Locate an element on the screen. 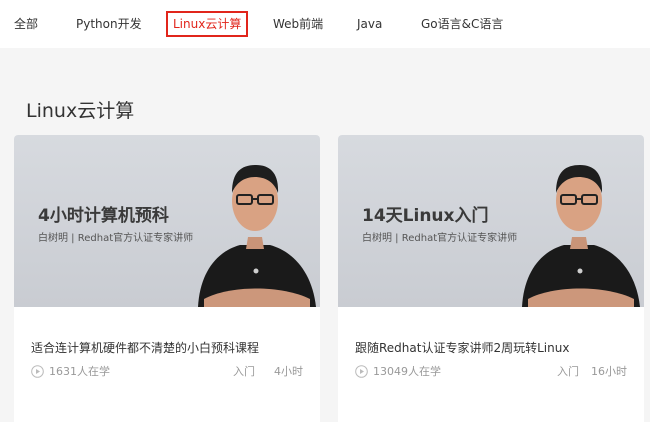  tab-web-frontend: Web前端 is located at coordinates (298, 24).